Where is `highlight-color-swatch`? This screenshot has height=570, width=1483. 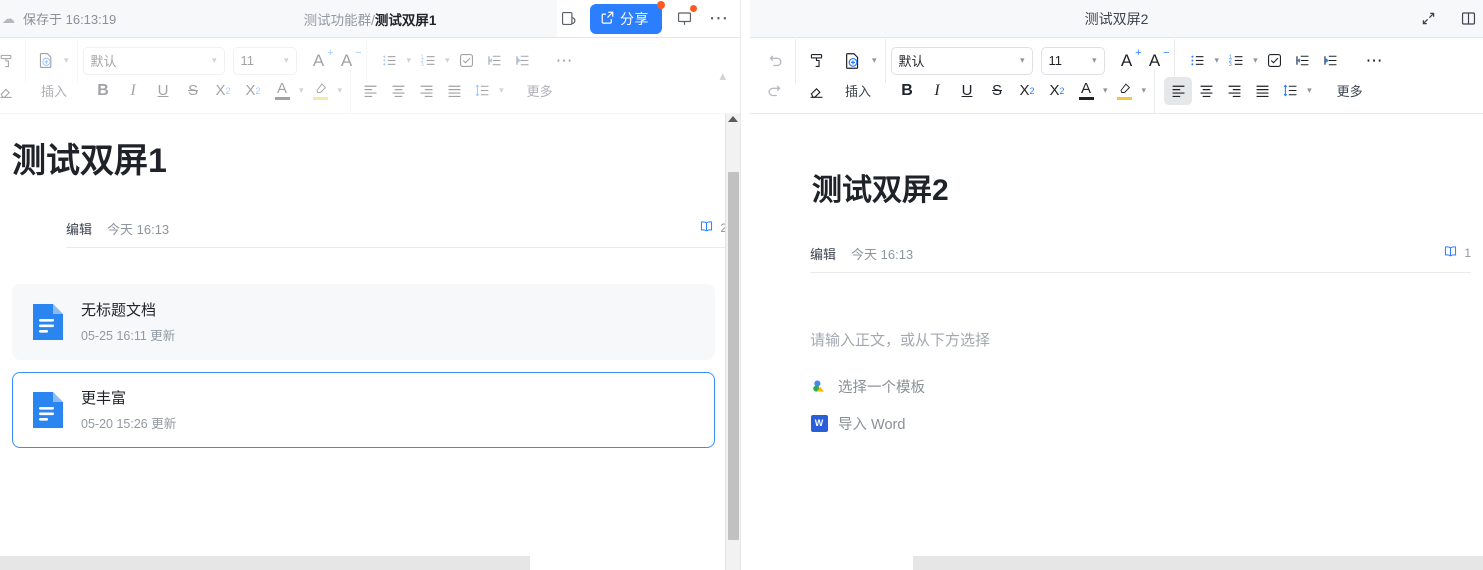
highlight-color-swatch is located at coordinates (321, 98).